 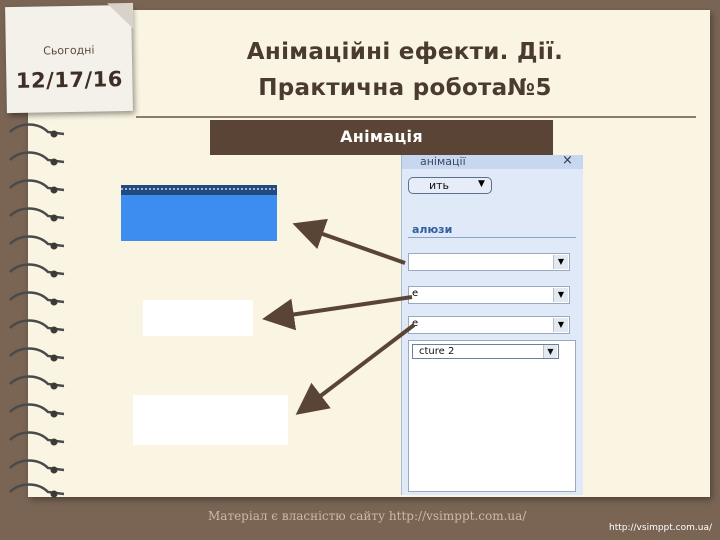 I want to click on arrow-to-effect, so click(x=349, y=241).